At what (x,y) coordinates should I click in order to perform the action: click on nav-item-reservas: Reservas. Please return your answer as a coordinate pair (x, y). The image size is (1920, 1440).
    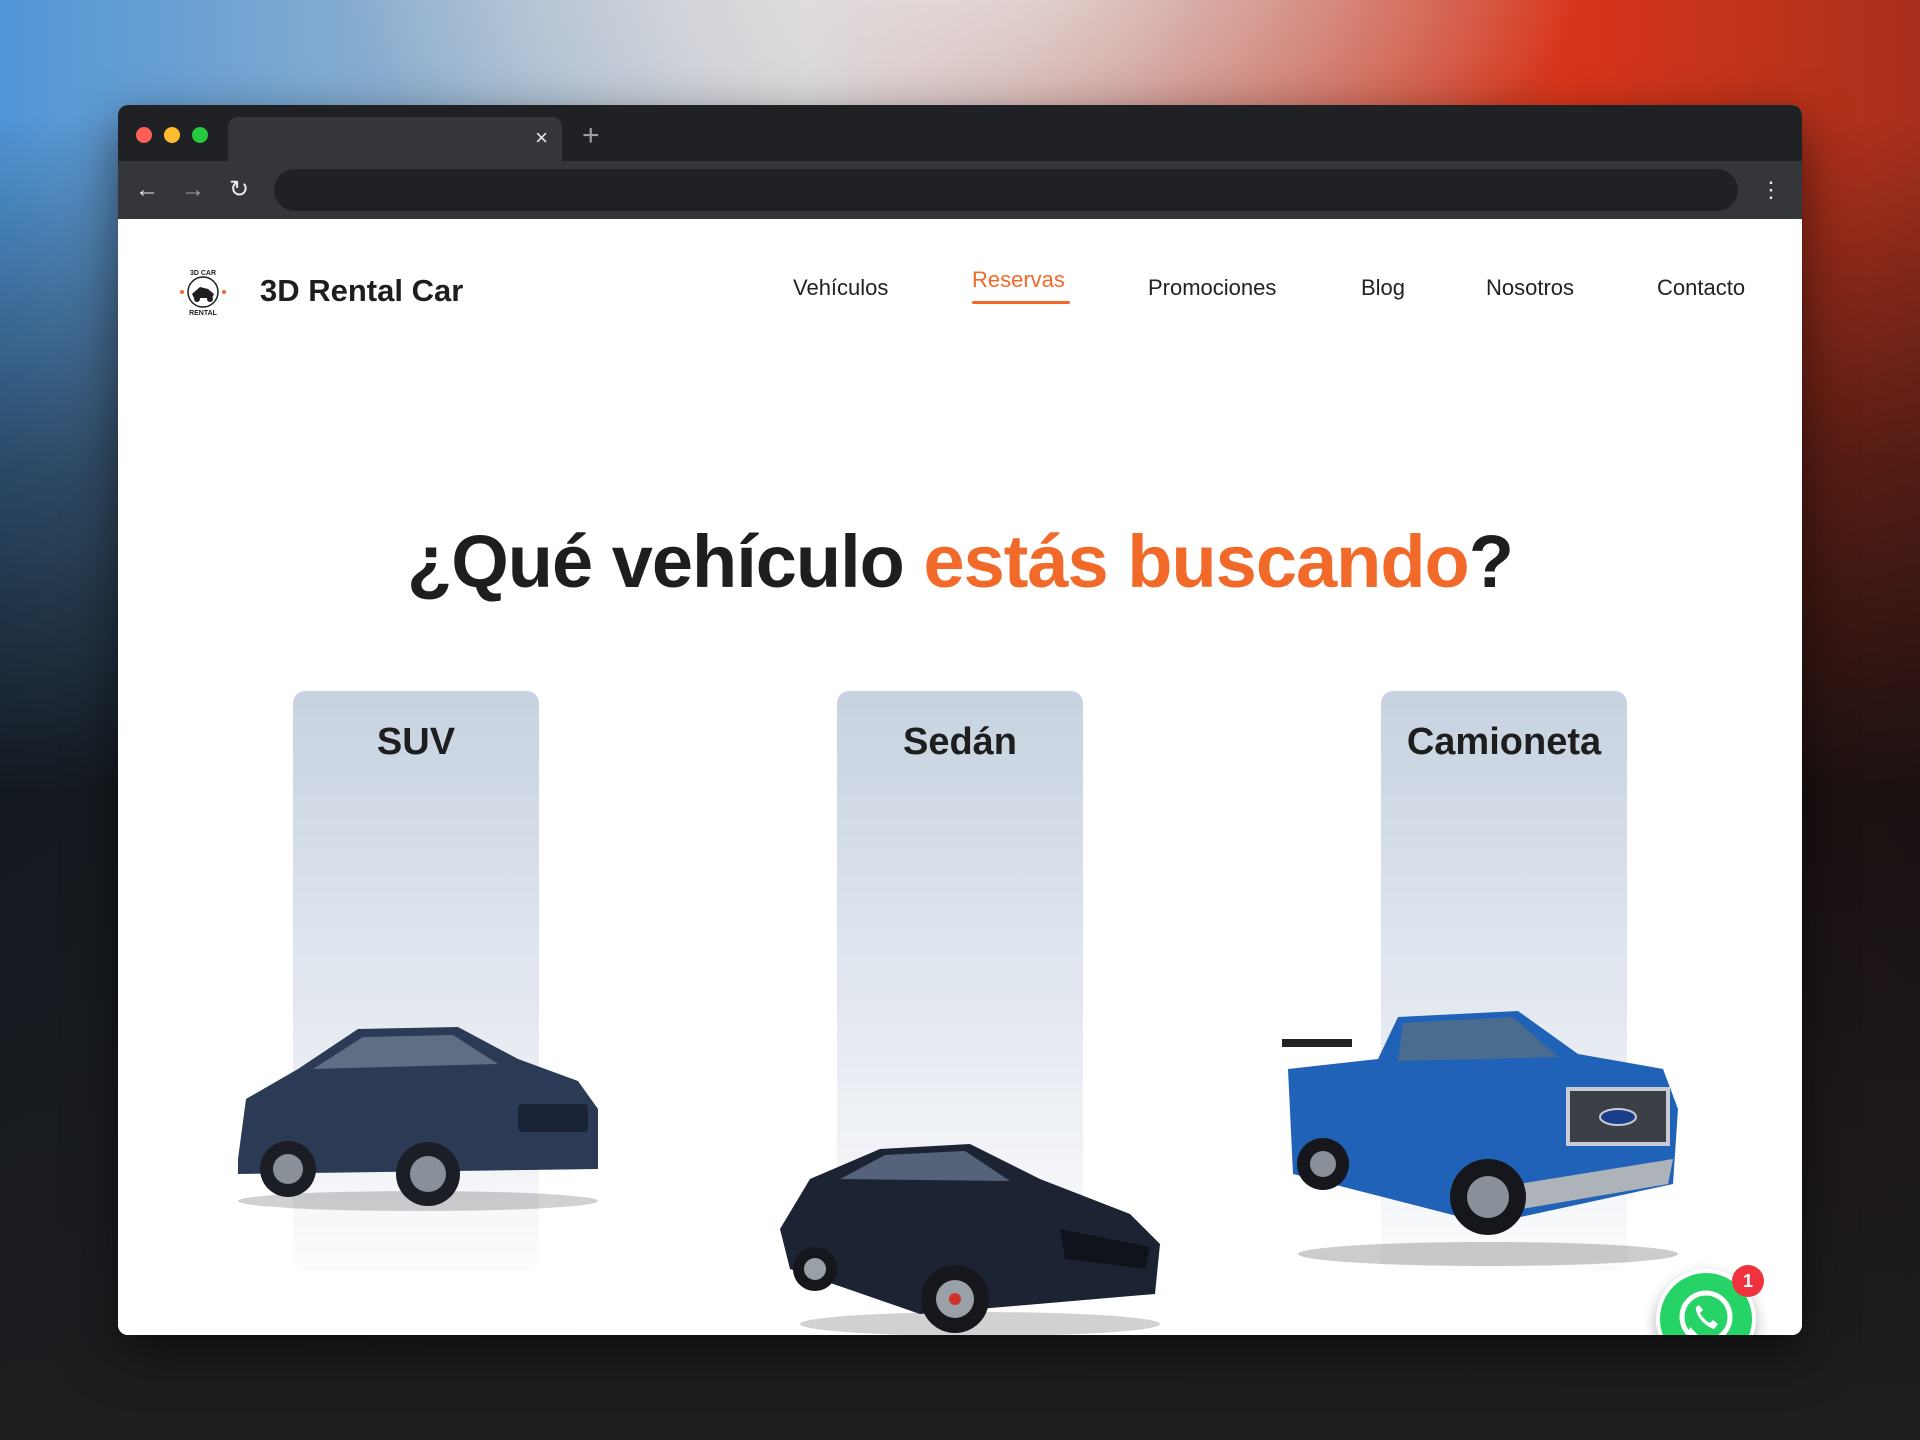
    Looking at the image, I should click on (1018, 280).